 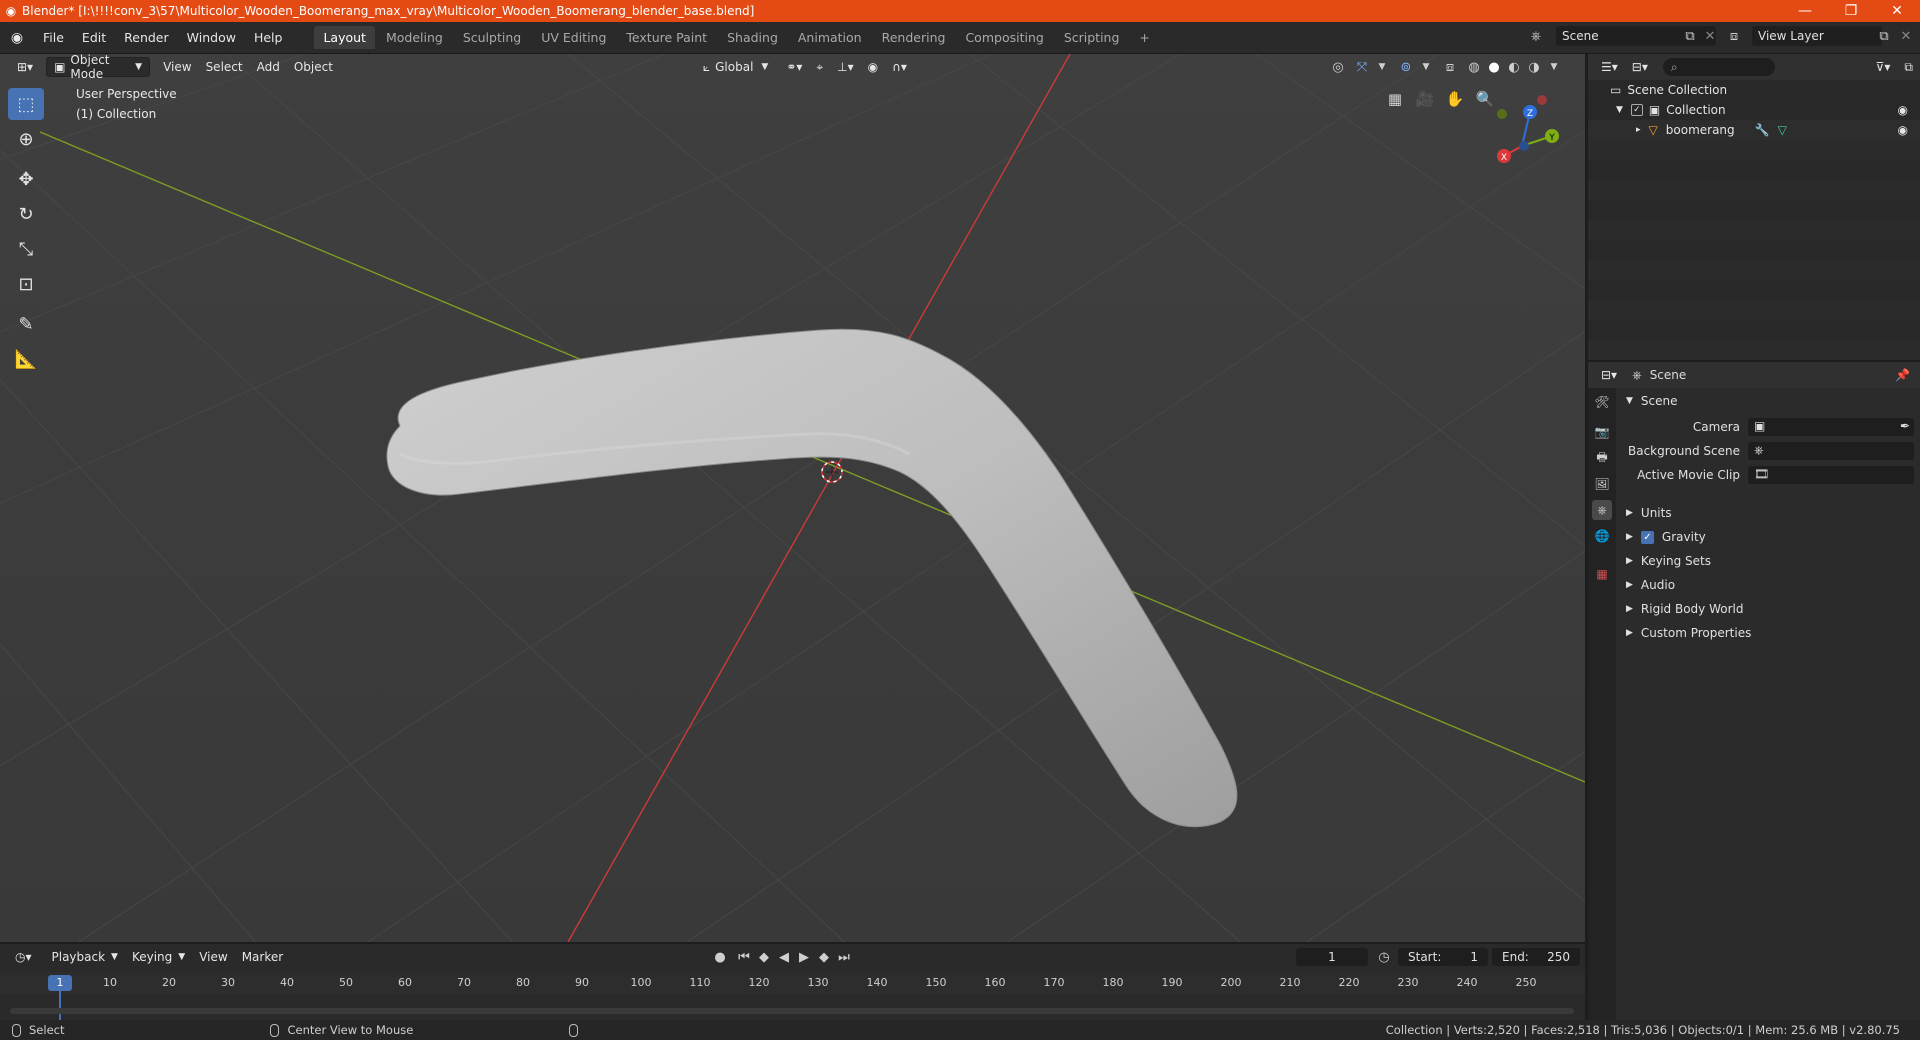 I want to click on new-scene-icon: ⧉, so click(x=1690, y=36).